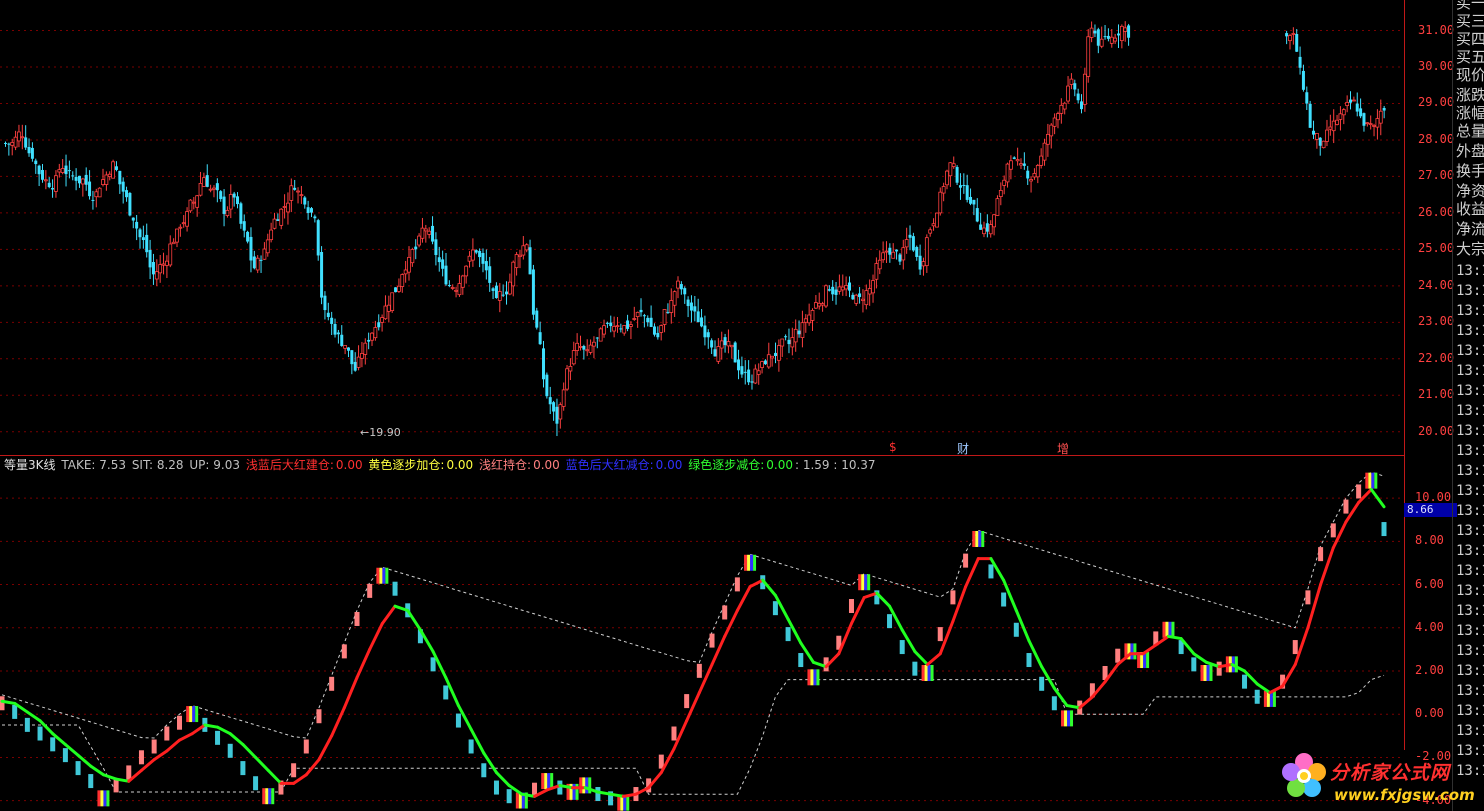 The image size is (1484, 811). Describe the element at coordinates (1436, 248) in the screenshot. I see `price-tick-label: 25.00` at that location.